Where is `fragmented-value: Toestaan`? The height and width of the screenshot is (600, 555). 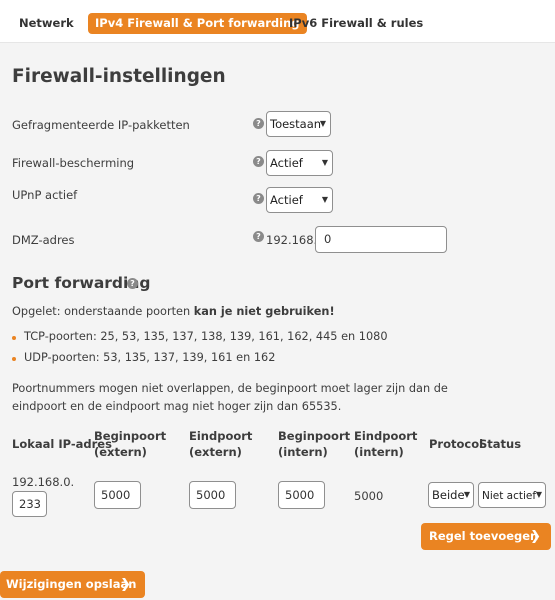
fragmented-value: Toestaan is located at coordinates (296, 124).